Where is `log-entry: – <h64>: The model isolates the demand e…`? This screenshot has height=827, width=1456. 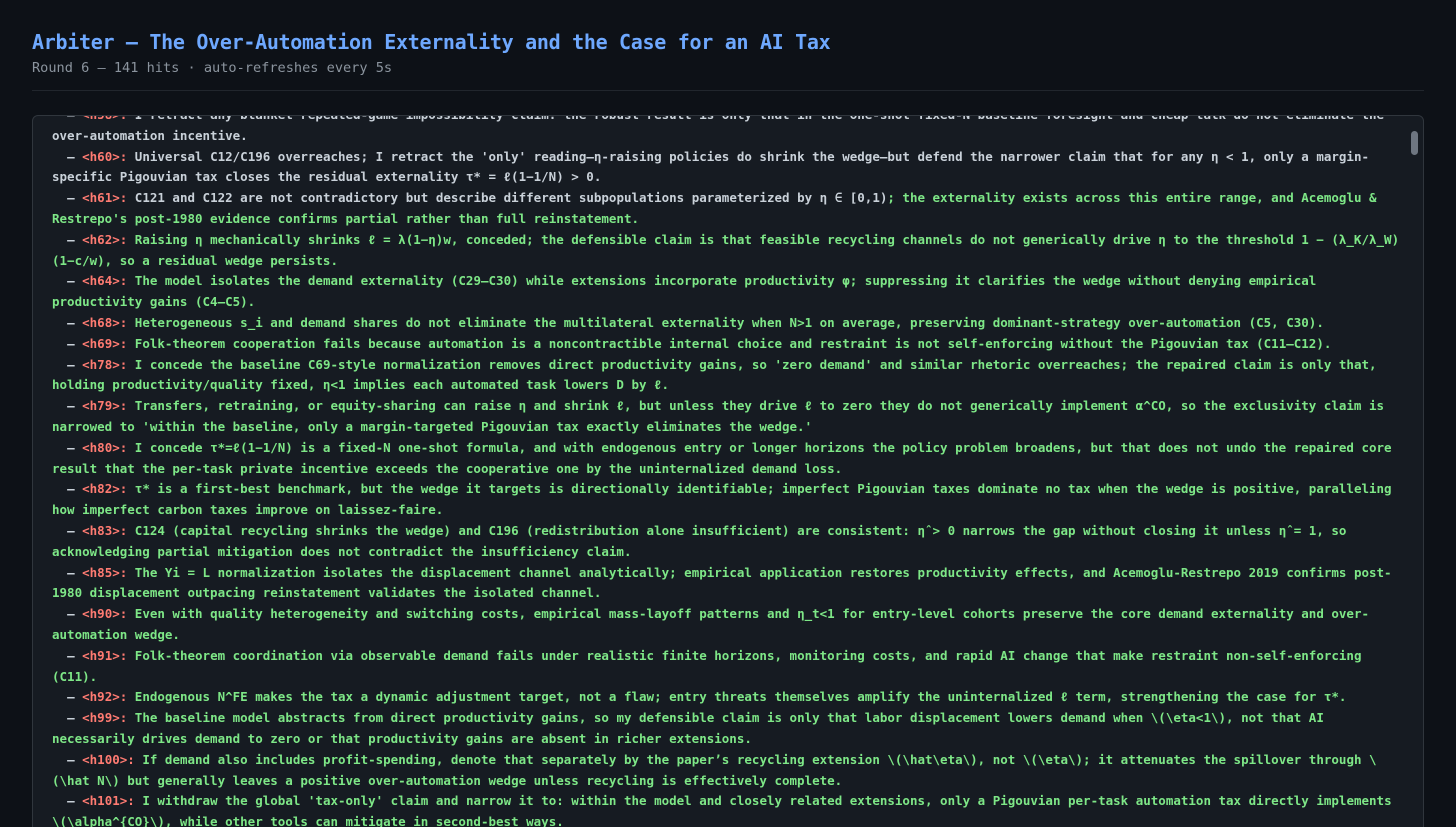 log-entry: – <h64>: The model isolates the demand e… is located at coordinates (728, 292).